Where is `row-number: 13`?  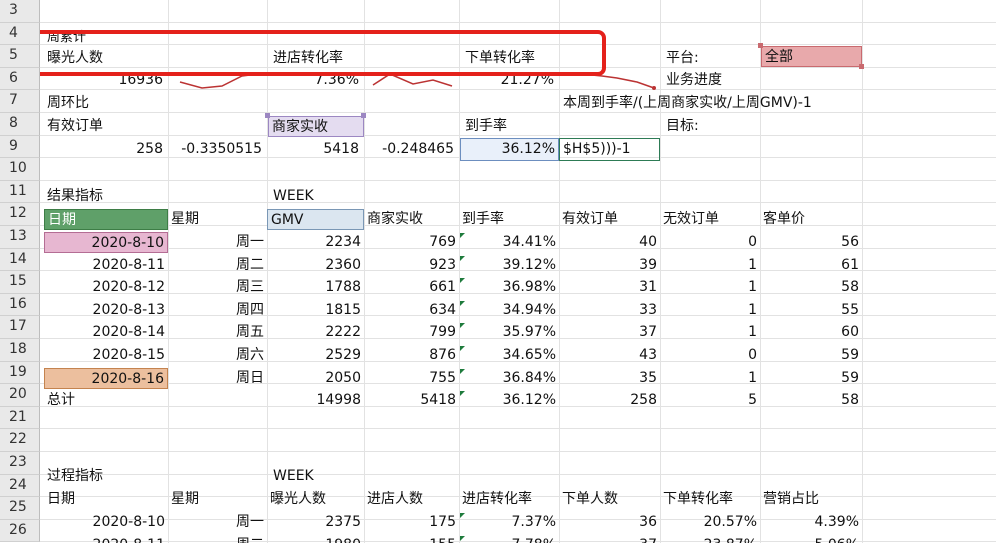
row-number: 13 is located at coordinates (20, 237).